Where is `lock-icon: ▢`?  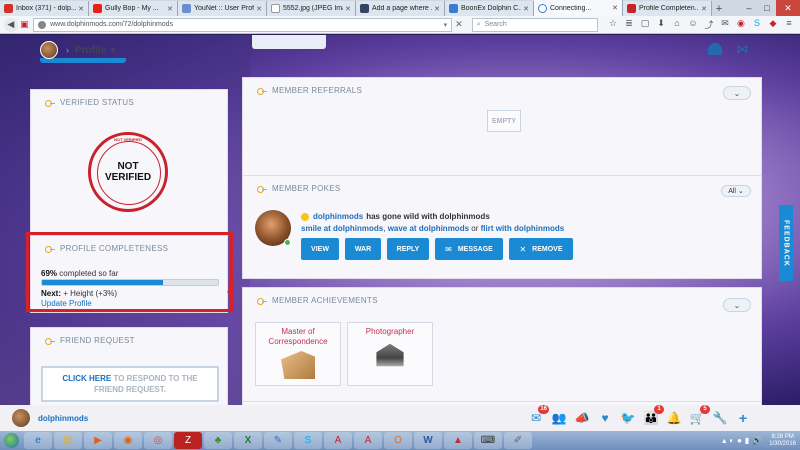 lock-icon: ▢ is located at coordinates (645, 24).